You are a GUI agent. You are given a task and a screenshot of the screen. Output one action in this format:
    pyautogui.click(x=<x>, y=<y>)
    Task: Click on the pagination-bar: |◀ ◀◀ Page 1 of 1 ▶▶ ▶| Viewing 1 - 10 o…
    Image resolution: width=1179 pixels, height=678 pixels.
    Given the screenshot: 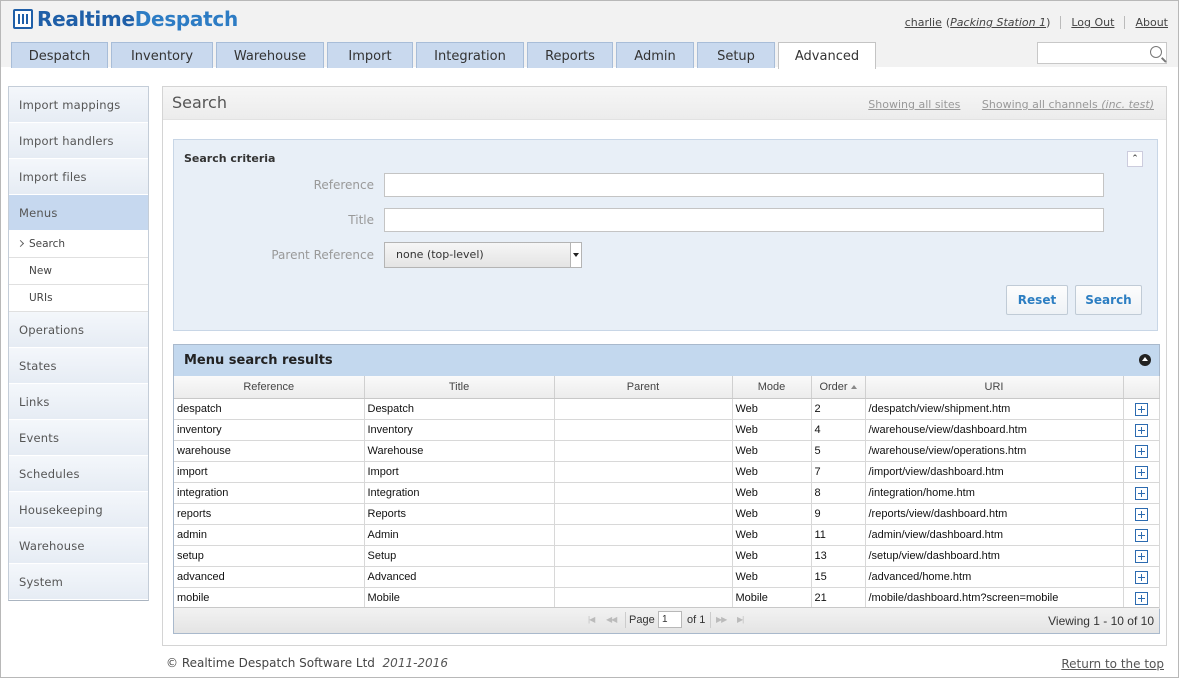 What is the action you would take?
    pyautogui.click(x=666, y=620)
    